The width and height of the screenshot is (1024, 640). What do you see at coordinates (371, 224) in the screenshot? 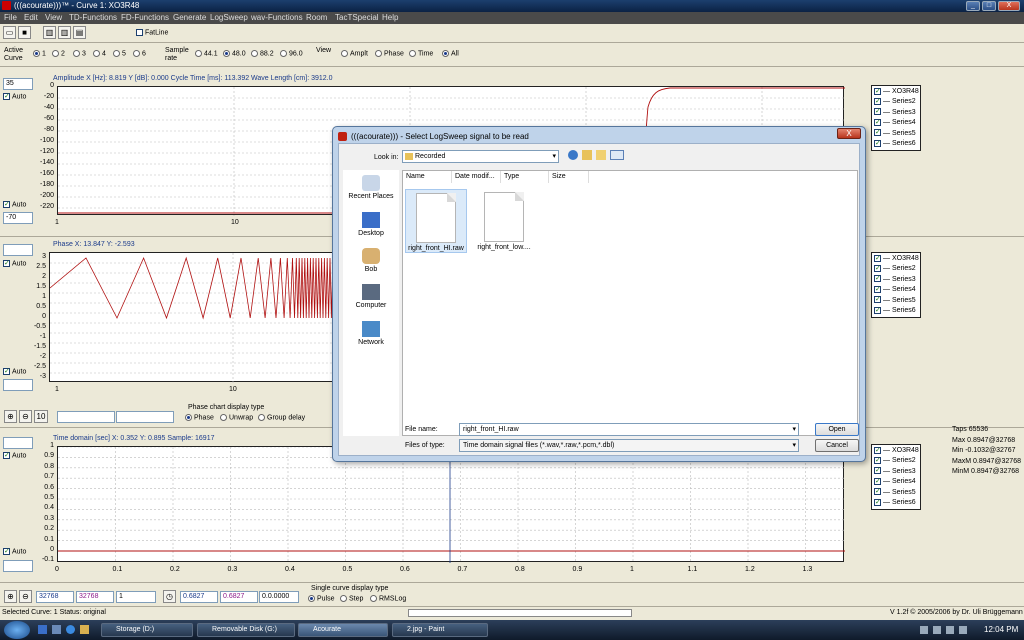
I see `place-desktop: Desktop` at bounding box center [371, 224].